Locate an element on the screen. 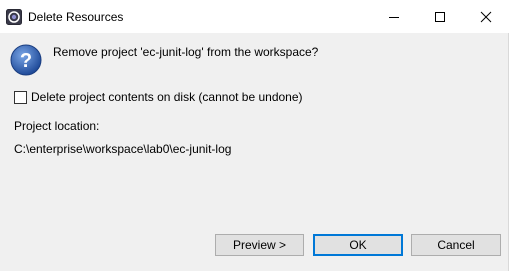  close-icon is located at coordinates (486, 17).